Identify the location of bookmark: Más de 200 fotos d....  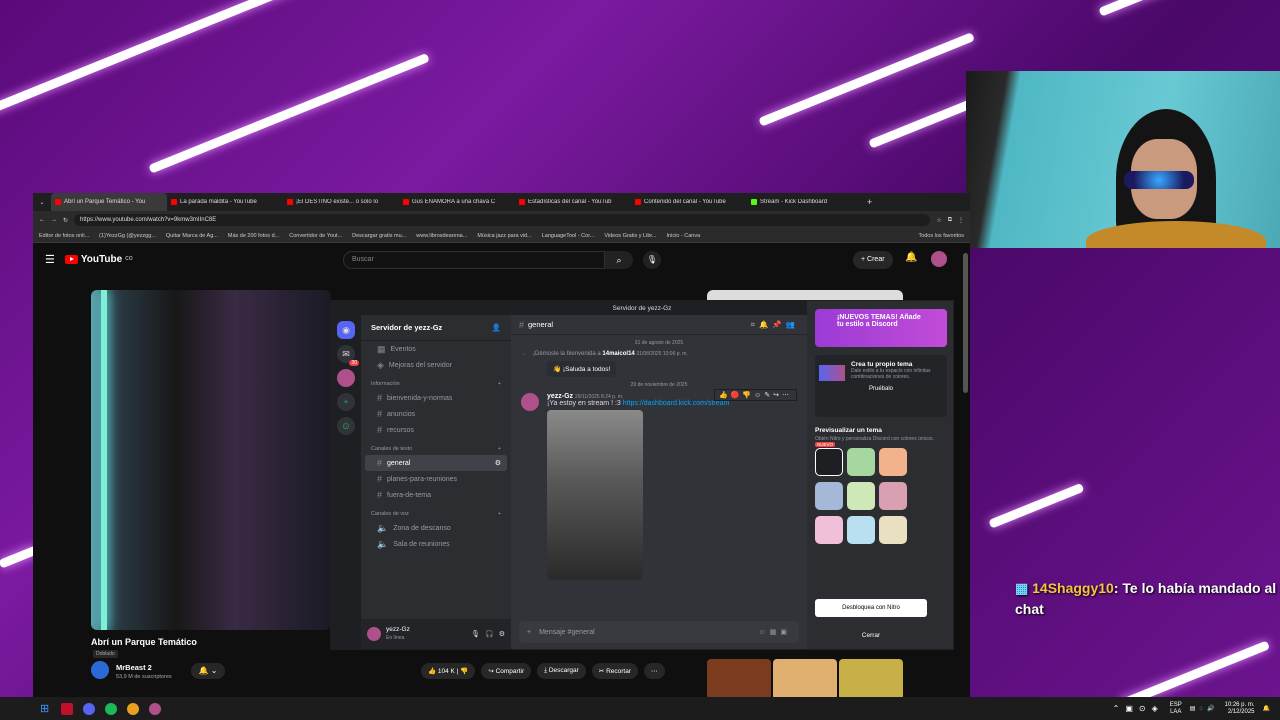
(253, 236).